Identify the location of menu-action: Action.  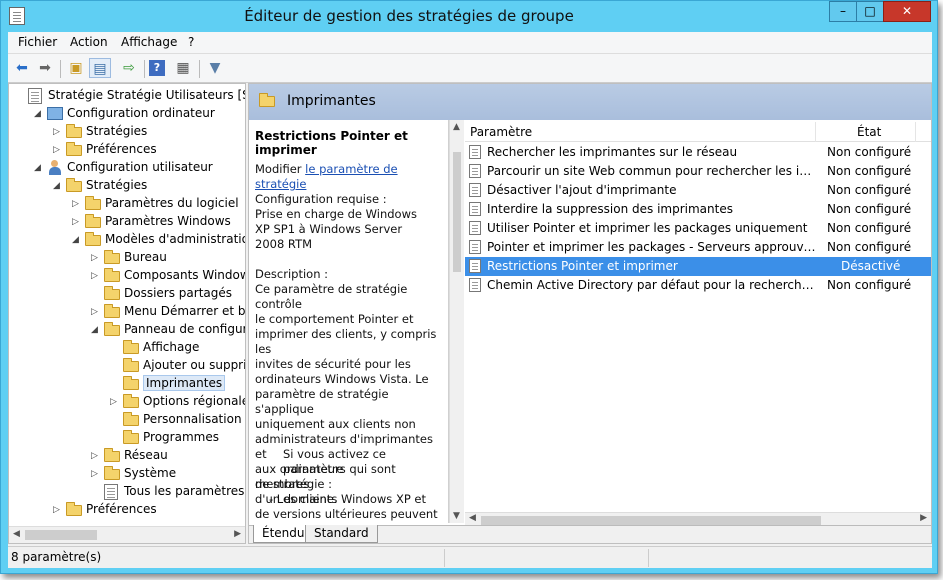
(89, 42).